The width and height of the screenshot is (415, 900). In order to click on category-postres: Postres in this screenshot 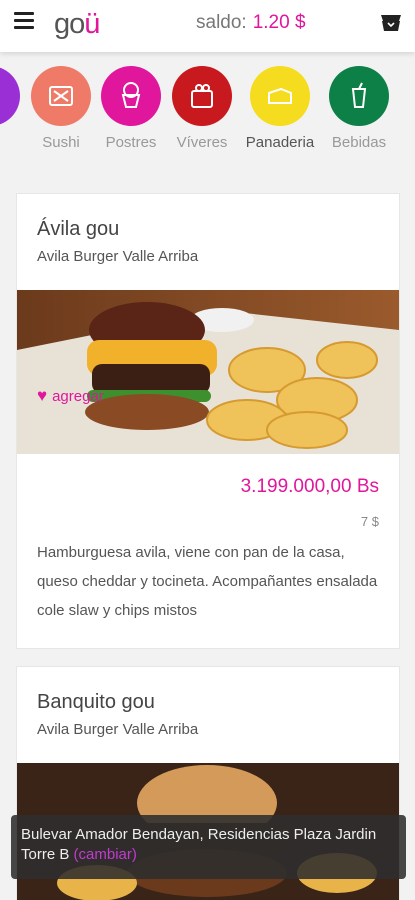, I will do `click(131, 108)`.